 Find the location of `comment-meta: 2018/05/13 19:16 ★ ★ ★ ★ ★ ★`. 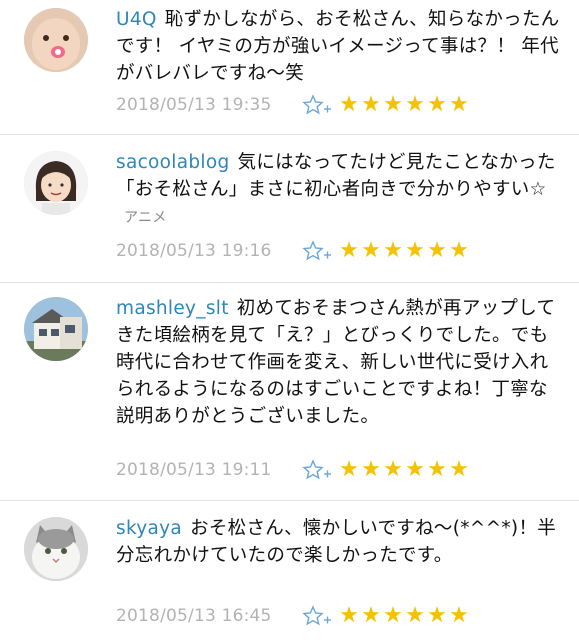

comment-meta: 2018/05/13 19:16 ★ ★ ★ ★ ★ ★ is located at coordinates (293, 251).